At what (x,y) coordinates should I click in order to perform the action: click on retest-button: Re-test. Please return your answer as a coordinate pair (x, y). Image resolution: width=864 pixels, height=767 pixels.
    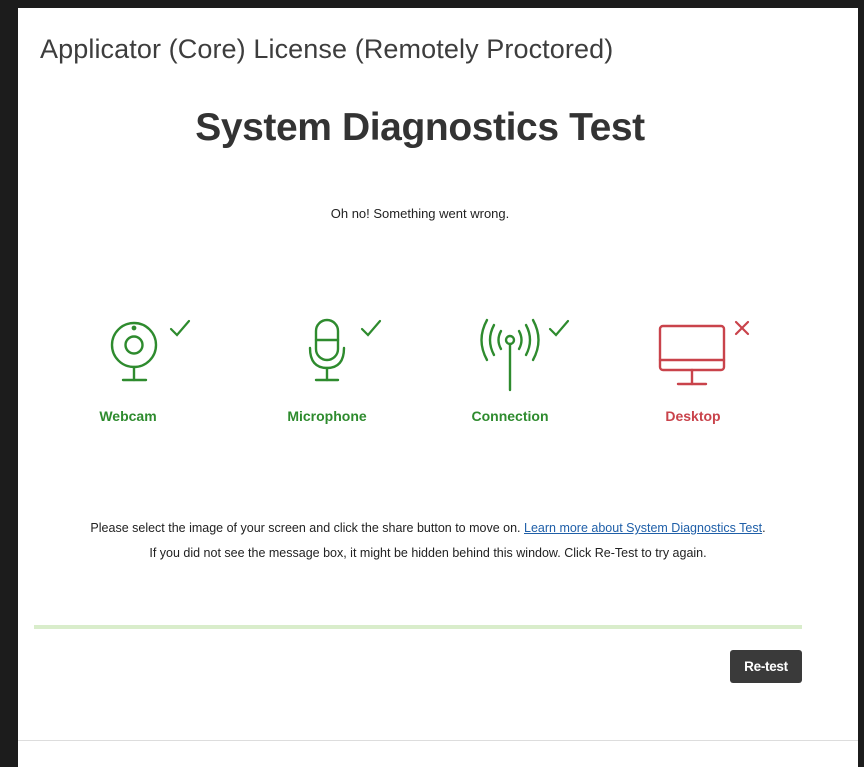
    Looking at the image, I should click on (766, 666).